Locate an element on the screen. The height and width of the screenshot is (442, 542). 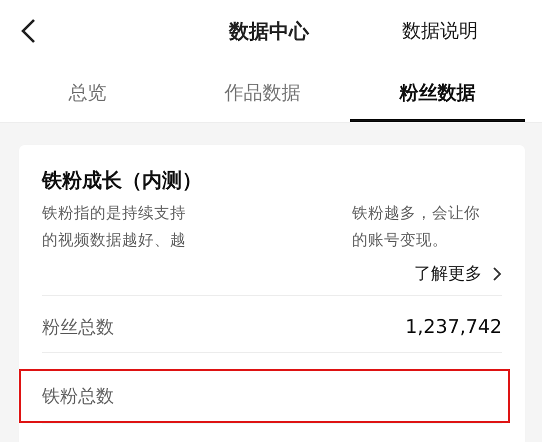
page-title: 数据中心 is located at coordinates (269, 31).